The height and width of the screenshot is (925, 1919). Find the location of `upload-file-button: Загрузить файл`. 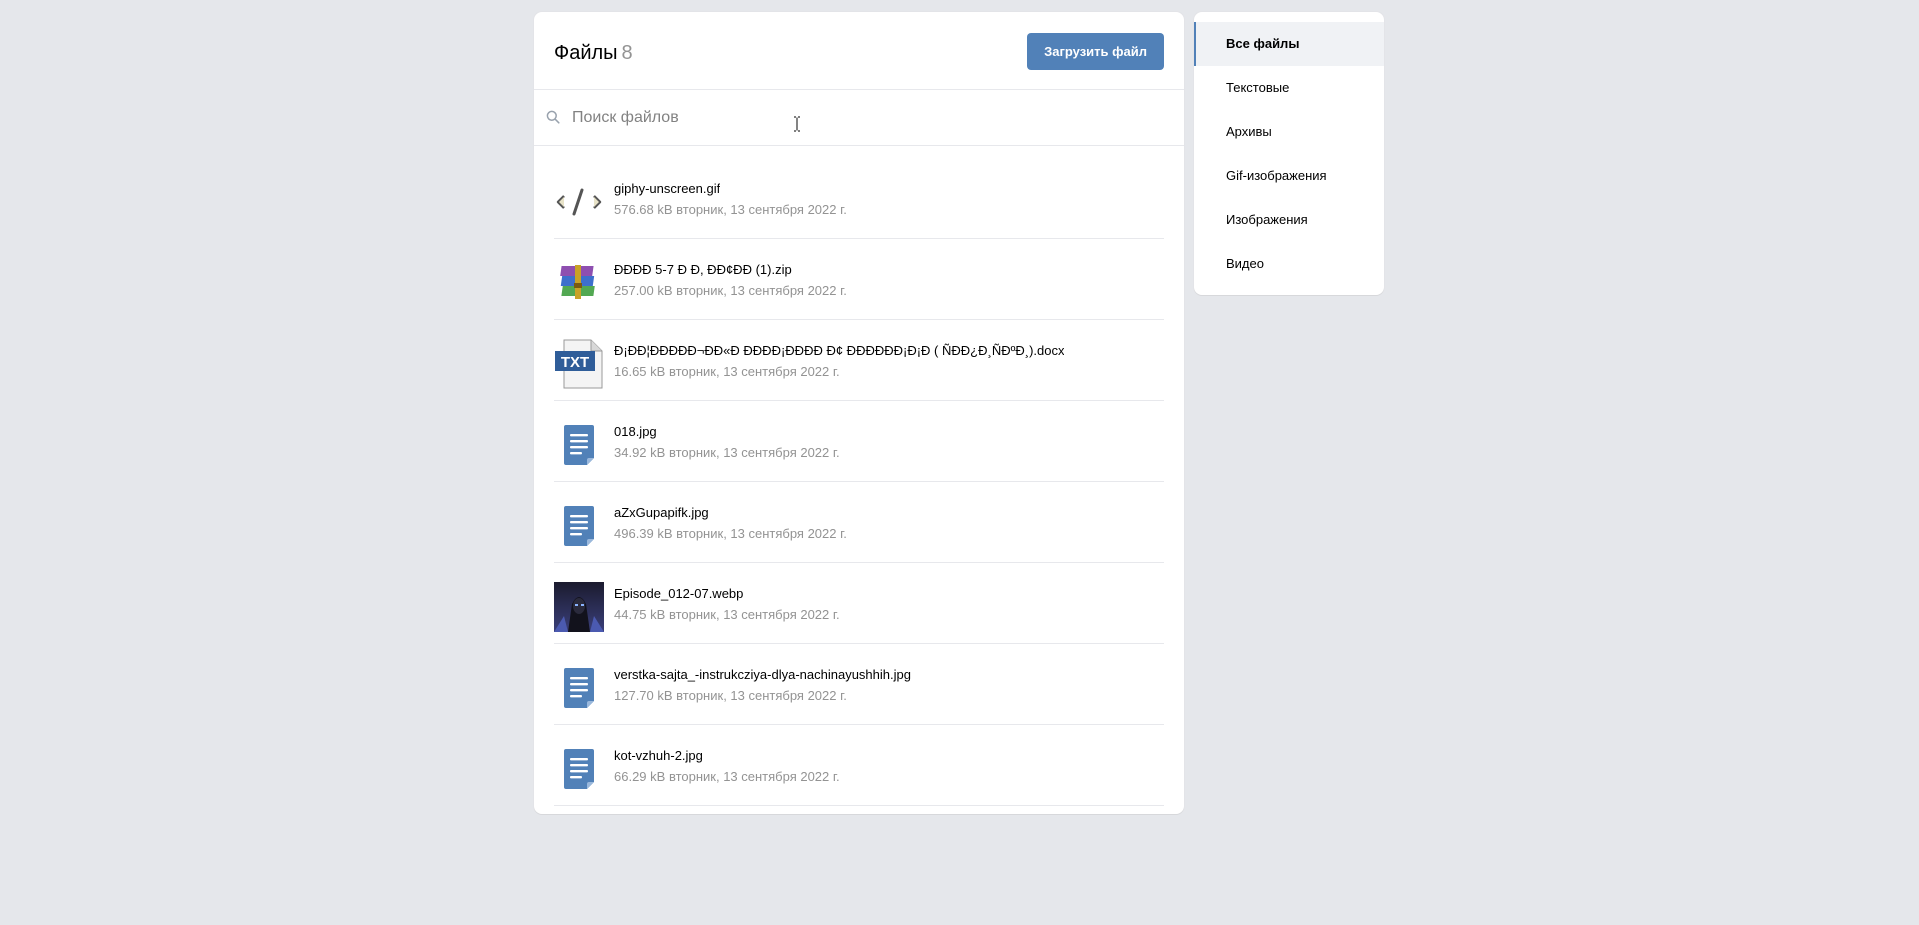

upload-file-button: Загрузить файл is located at coordinates (1095, 51).